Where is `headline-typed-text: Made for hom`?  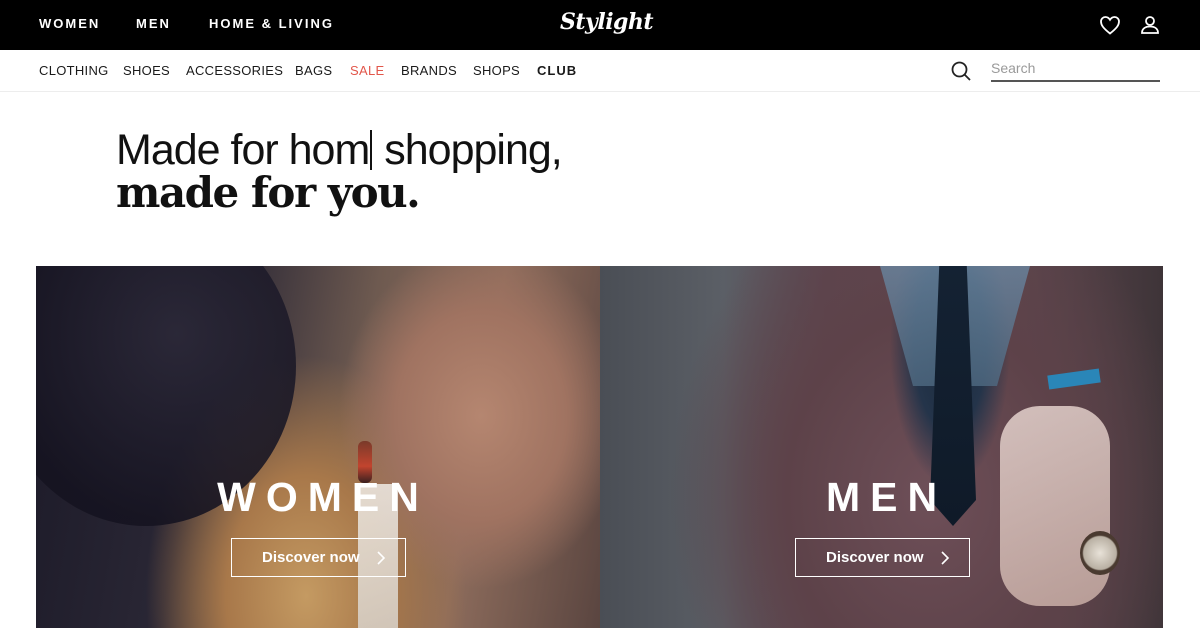 headline-typed-text: Made for hom is located at coordinates (243, 150).